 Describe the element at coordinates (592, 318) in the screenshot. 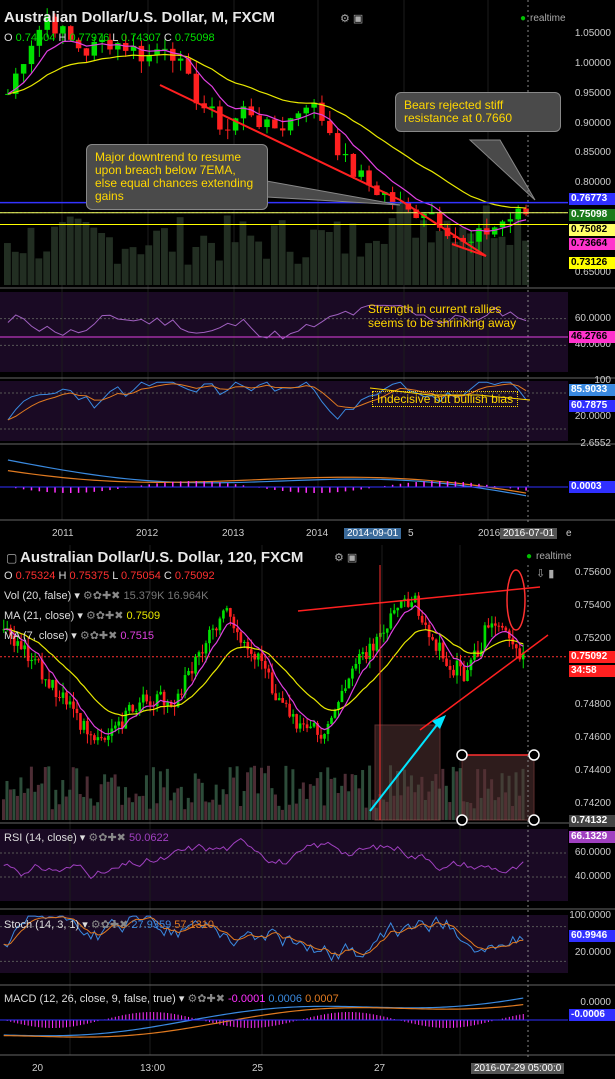

I see `rsi-tick-0: 60.0000` at that location.